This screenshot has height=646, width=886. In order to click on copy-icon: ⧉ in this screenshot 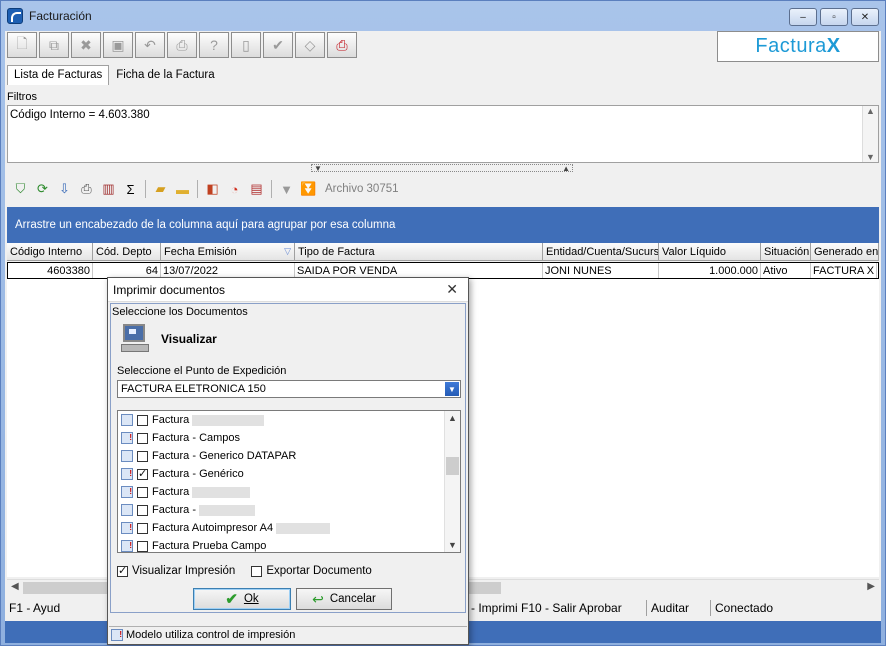, I will do `click(54, 45)`.